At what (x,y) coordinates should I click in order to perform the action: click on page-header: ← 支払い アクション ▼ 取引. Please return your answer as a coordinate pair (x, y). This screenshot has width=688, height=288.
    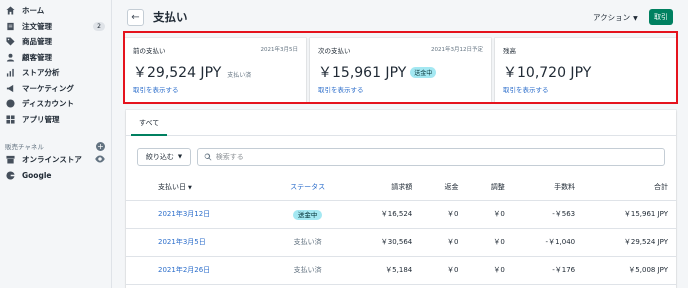
    Looking at the image, I should click on (400, 16).